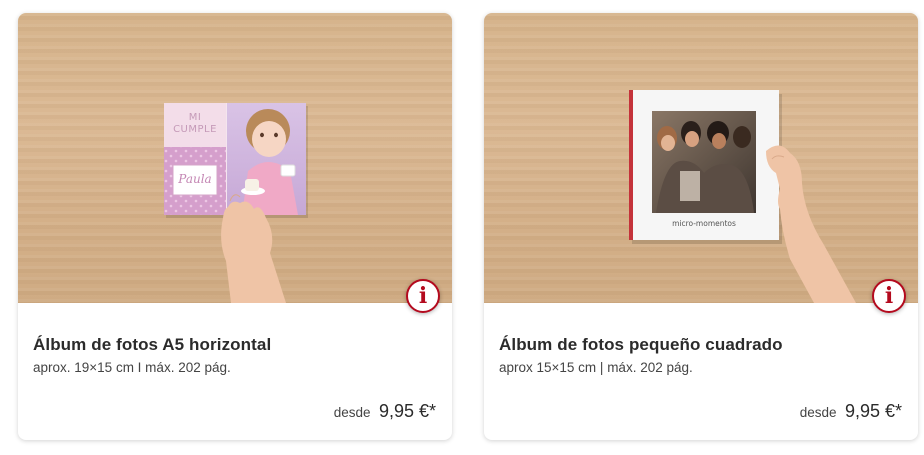 Image resolution: width=924 pixels, height=455 pixels. Describe the element at coordinates (704, 223) in the screenshot. I see `cover-caption: micro-momentos` at that location.